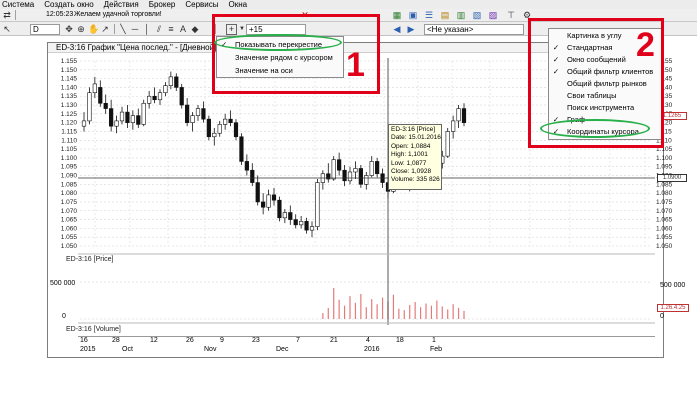 The image size is (697, 400). I want to click on crosshair-price-tag: 1.0900, so click(672, 178).